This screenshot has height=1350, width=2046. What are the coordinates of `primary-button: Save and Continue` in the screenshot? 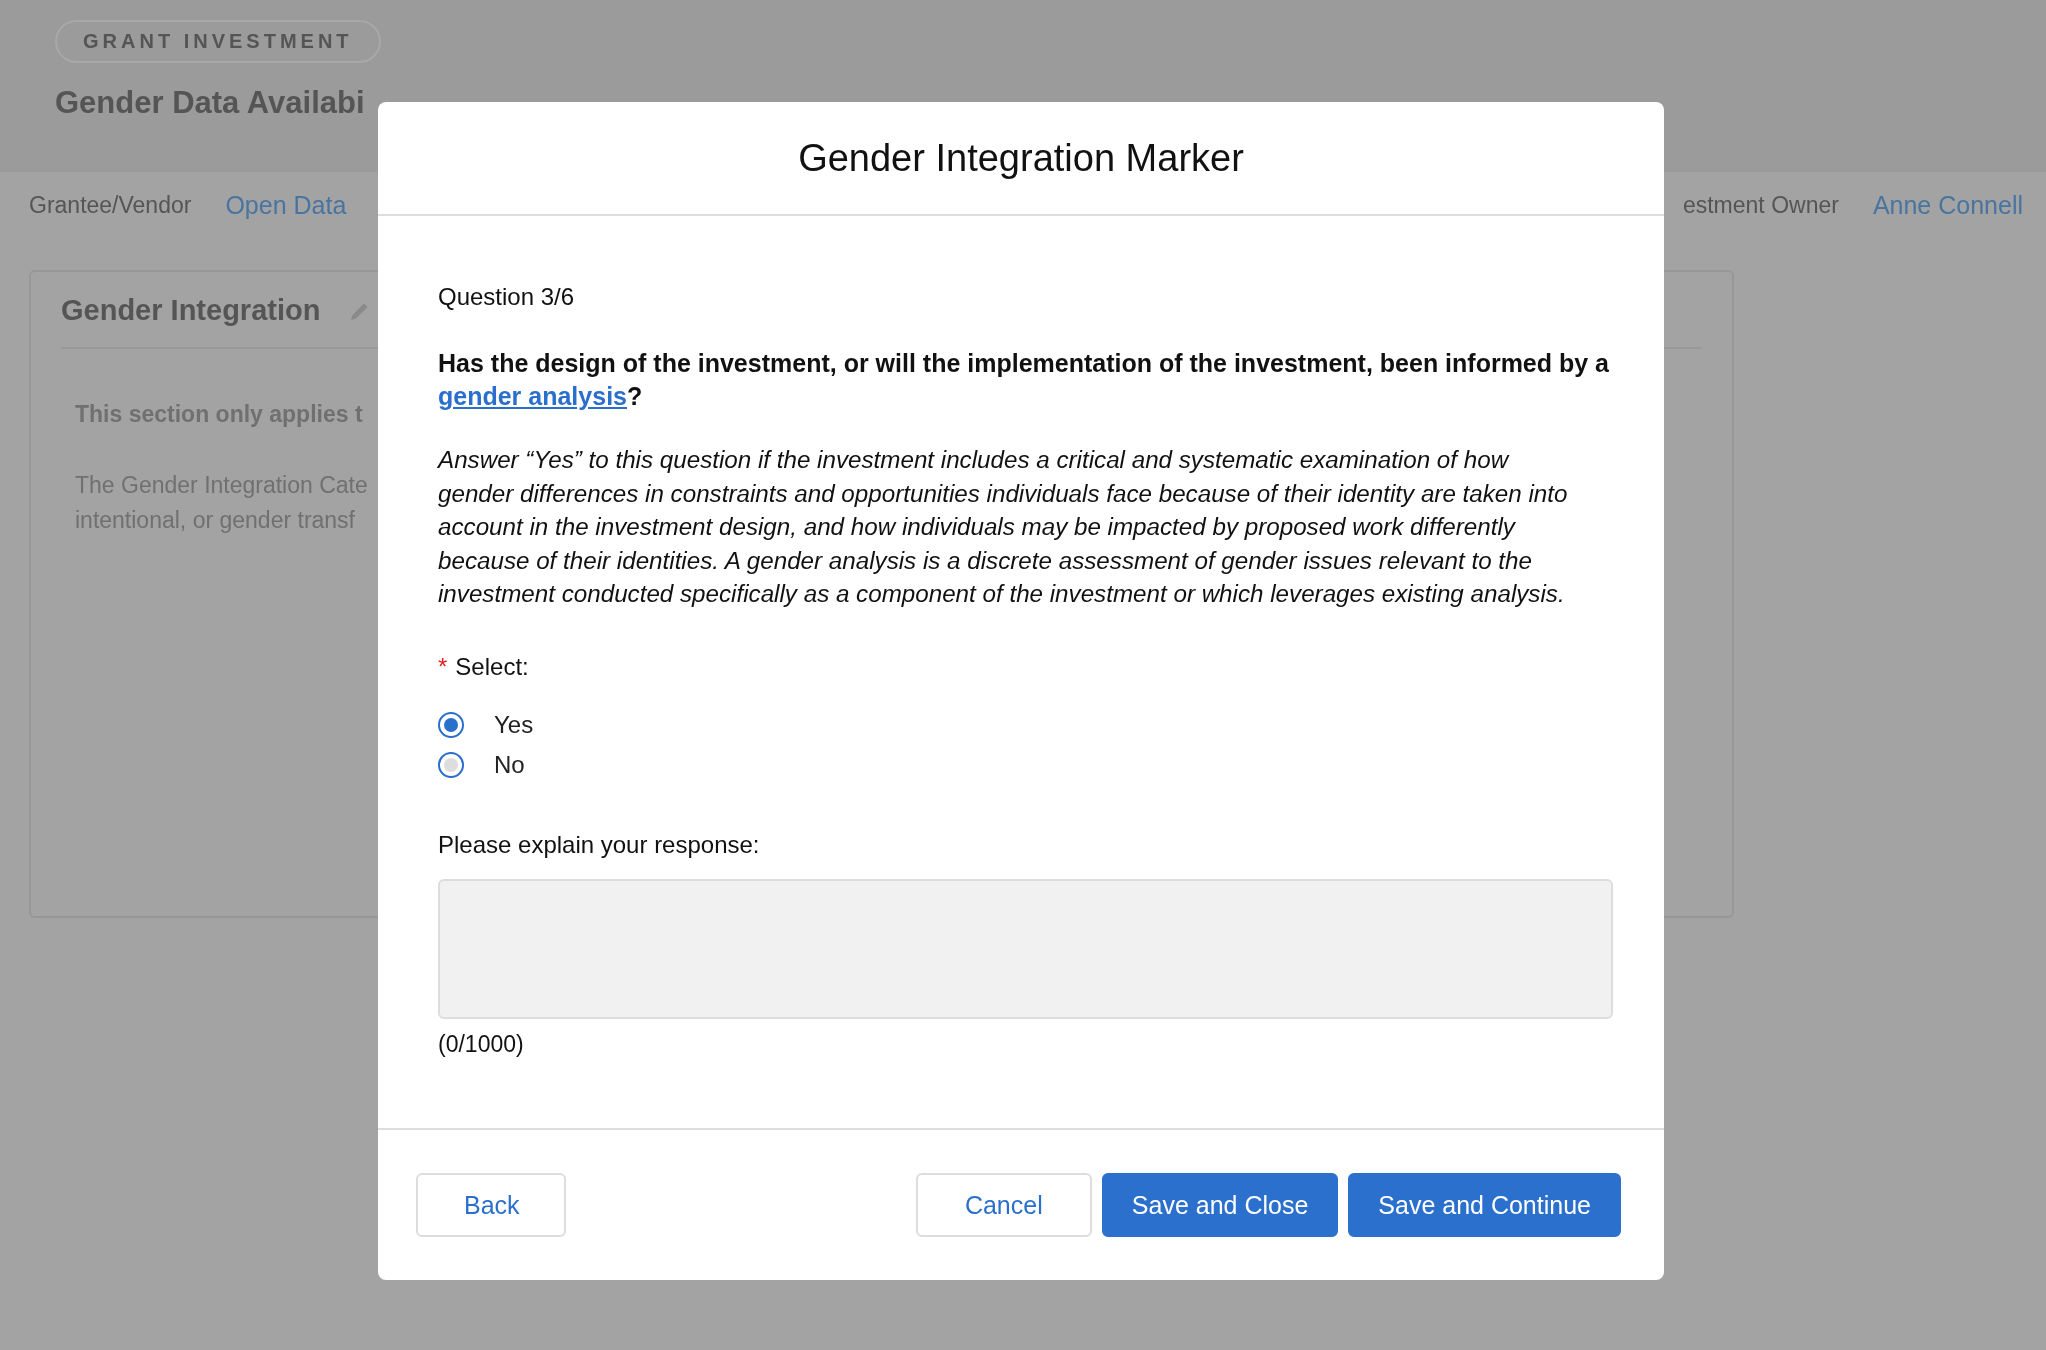 It's located at (1484, 1205).